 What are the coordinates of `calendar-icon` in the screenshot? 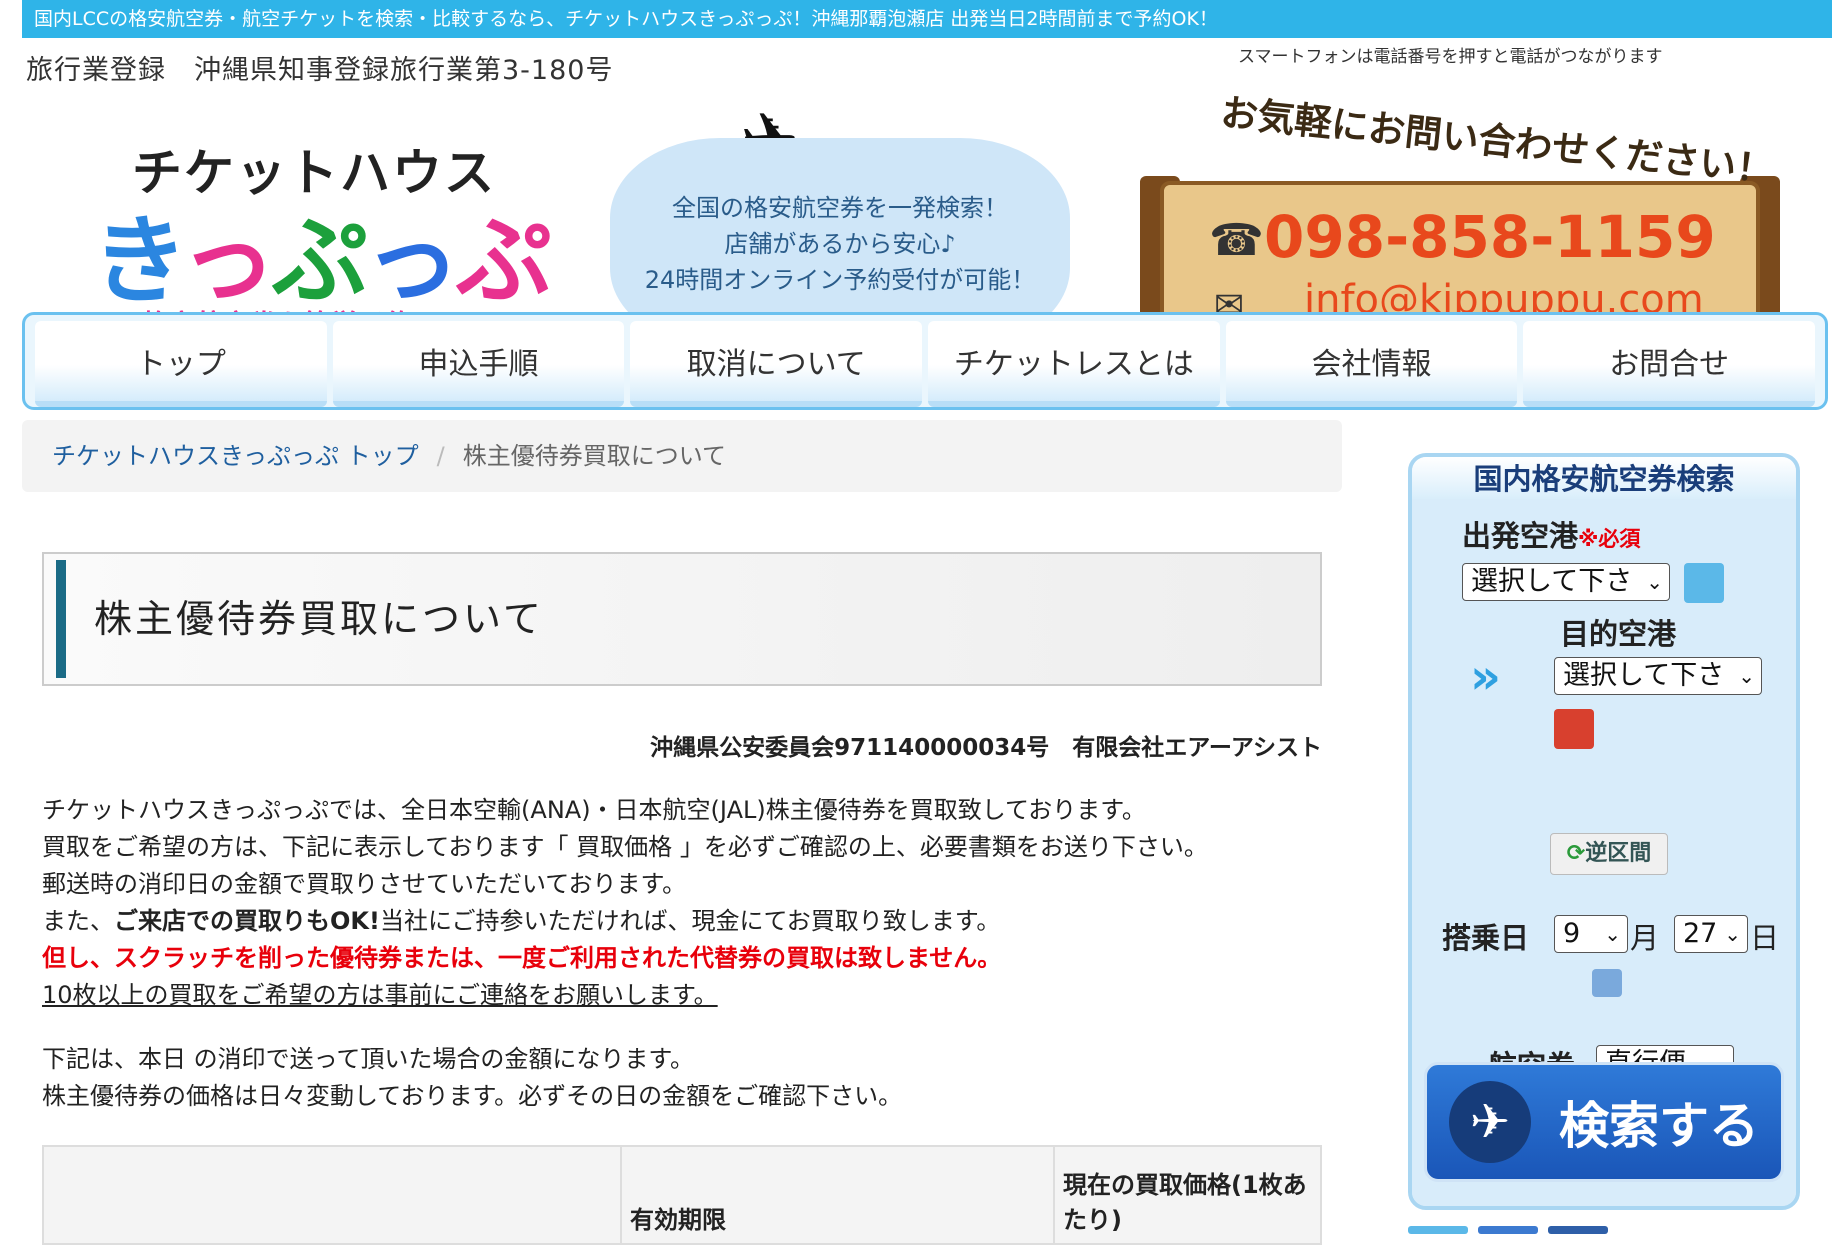 It's located at (1607, 983).